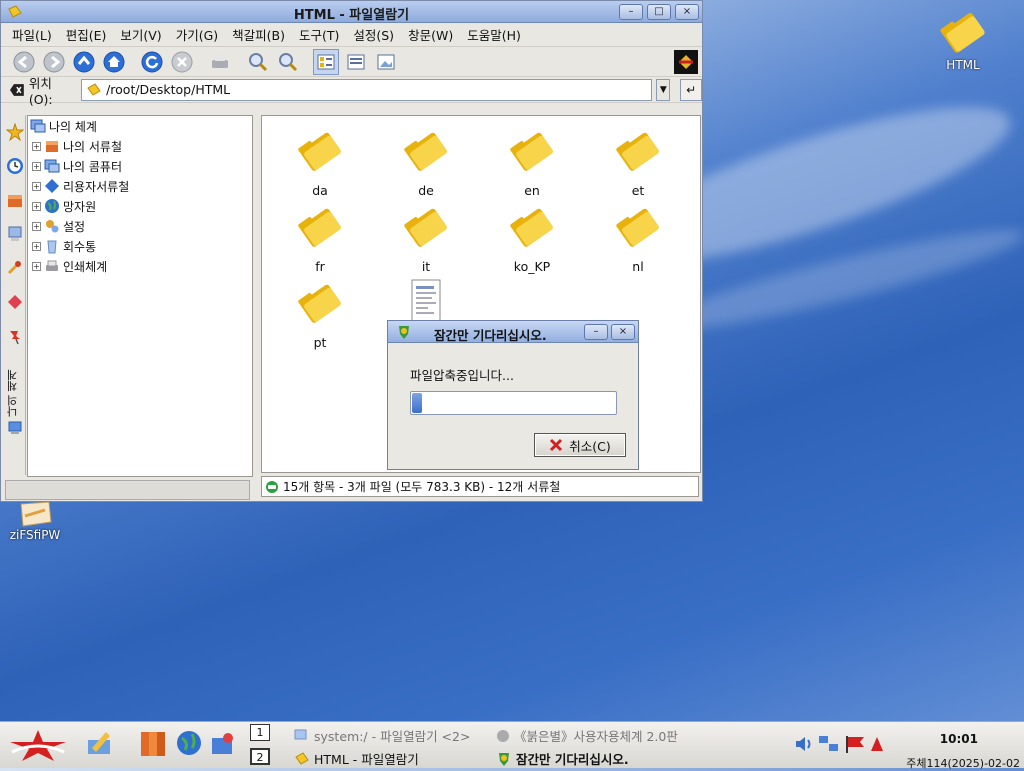  Describe the element at coordinates (38, 745) in the screenshot. I see `start-menu-button` at that location.